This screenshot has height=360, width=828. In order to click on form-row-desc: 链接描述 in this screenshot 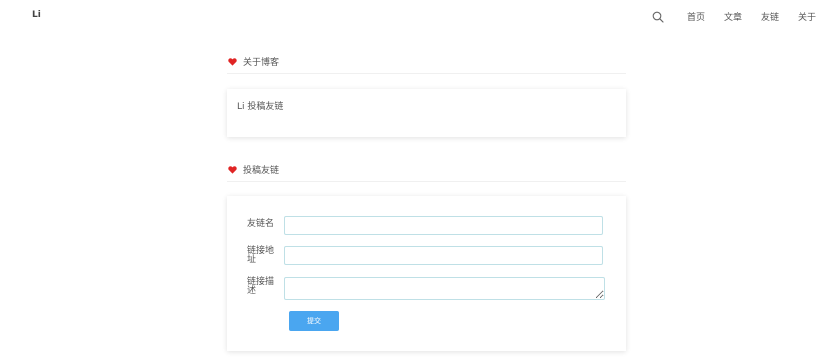, I will do `click(426, 288)`.